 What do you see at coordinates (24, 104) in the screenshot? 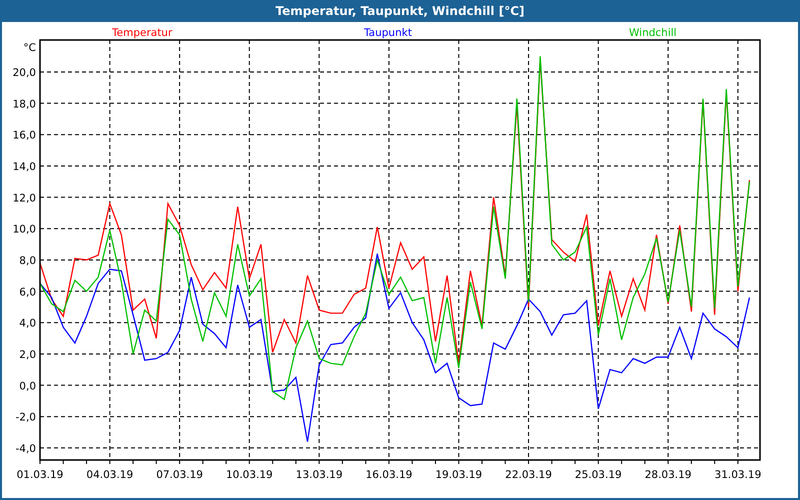
I see `y-tick-label: 18,0` at bounding box center [24, 104].